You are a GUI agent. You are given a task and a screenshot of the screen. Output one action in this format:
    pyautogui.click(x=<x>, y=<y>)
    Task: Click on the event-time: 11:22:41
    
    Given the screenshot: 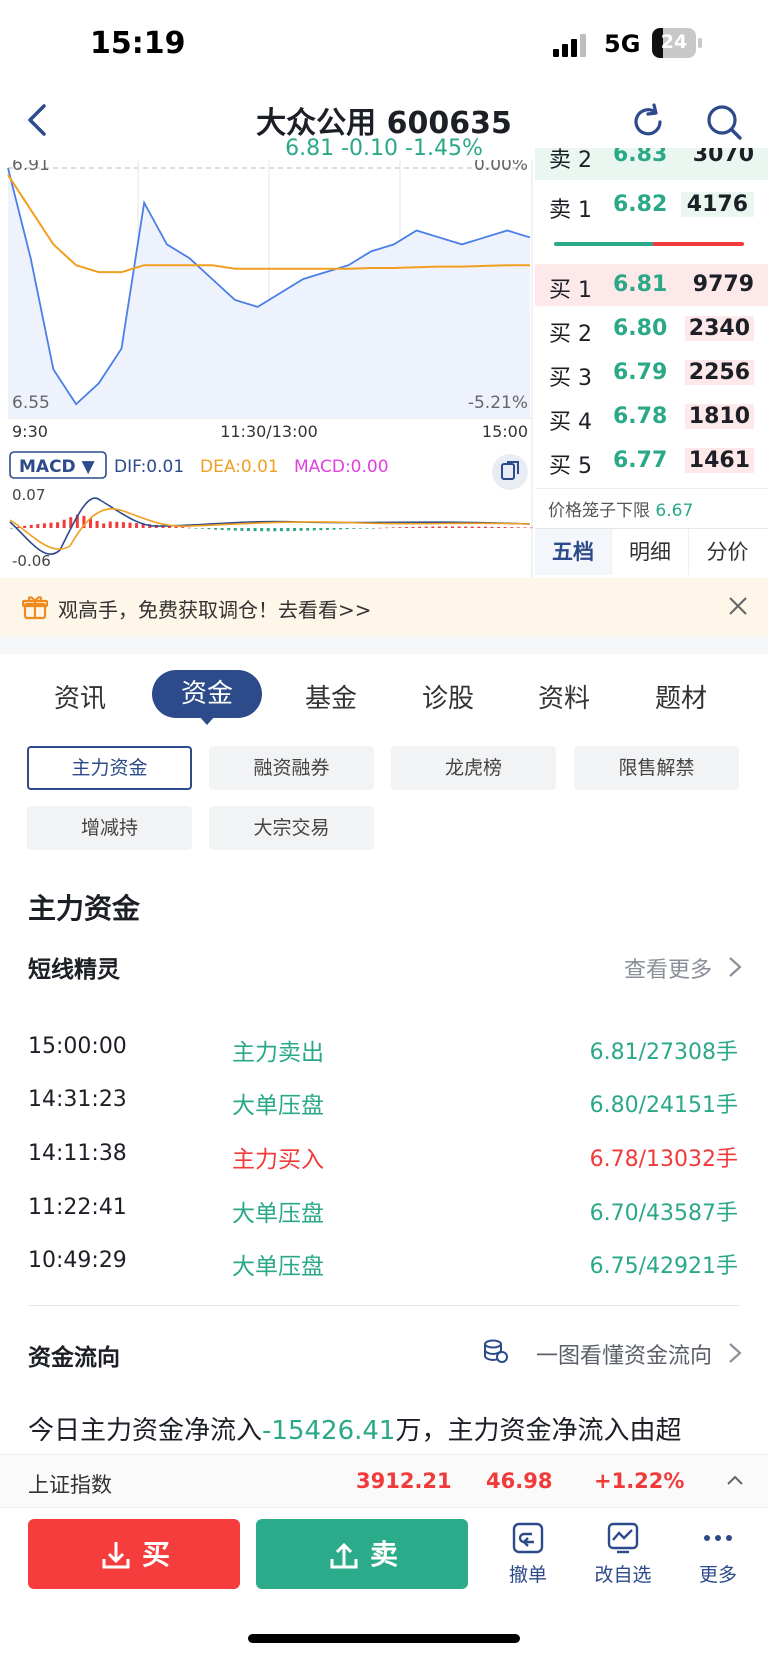 What is the action you would take?
    pyautogui.click(x=77, y=1207)
    